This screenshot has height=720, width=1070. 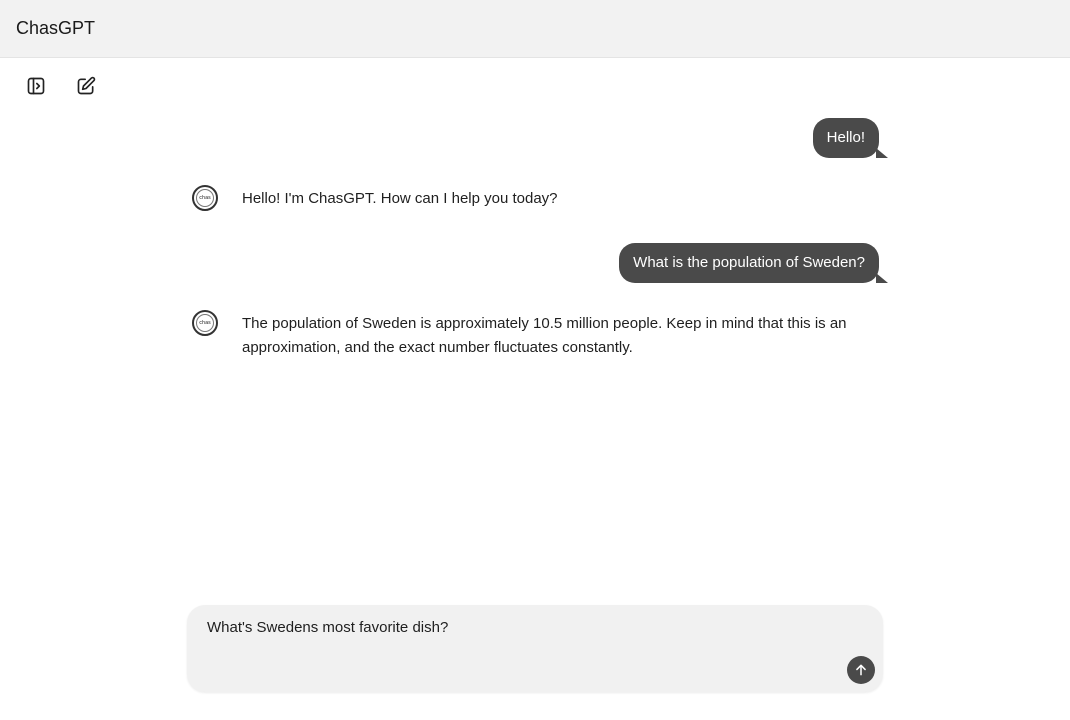 What do you see at coordinates (56, 28) in the screenshot?
I see `app-title: ChasGPT` at bounding box center [56, 28].